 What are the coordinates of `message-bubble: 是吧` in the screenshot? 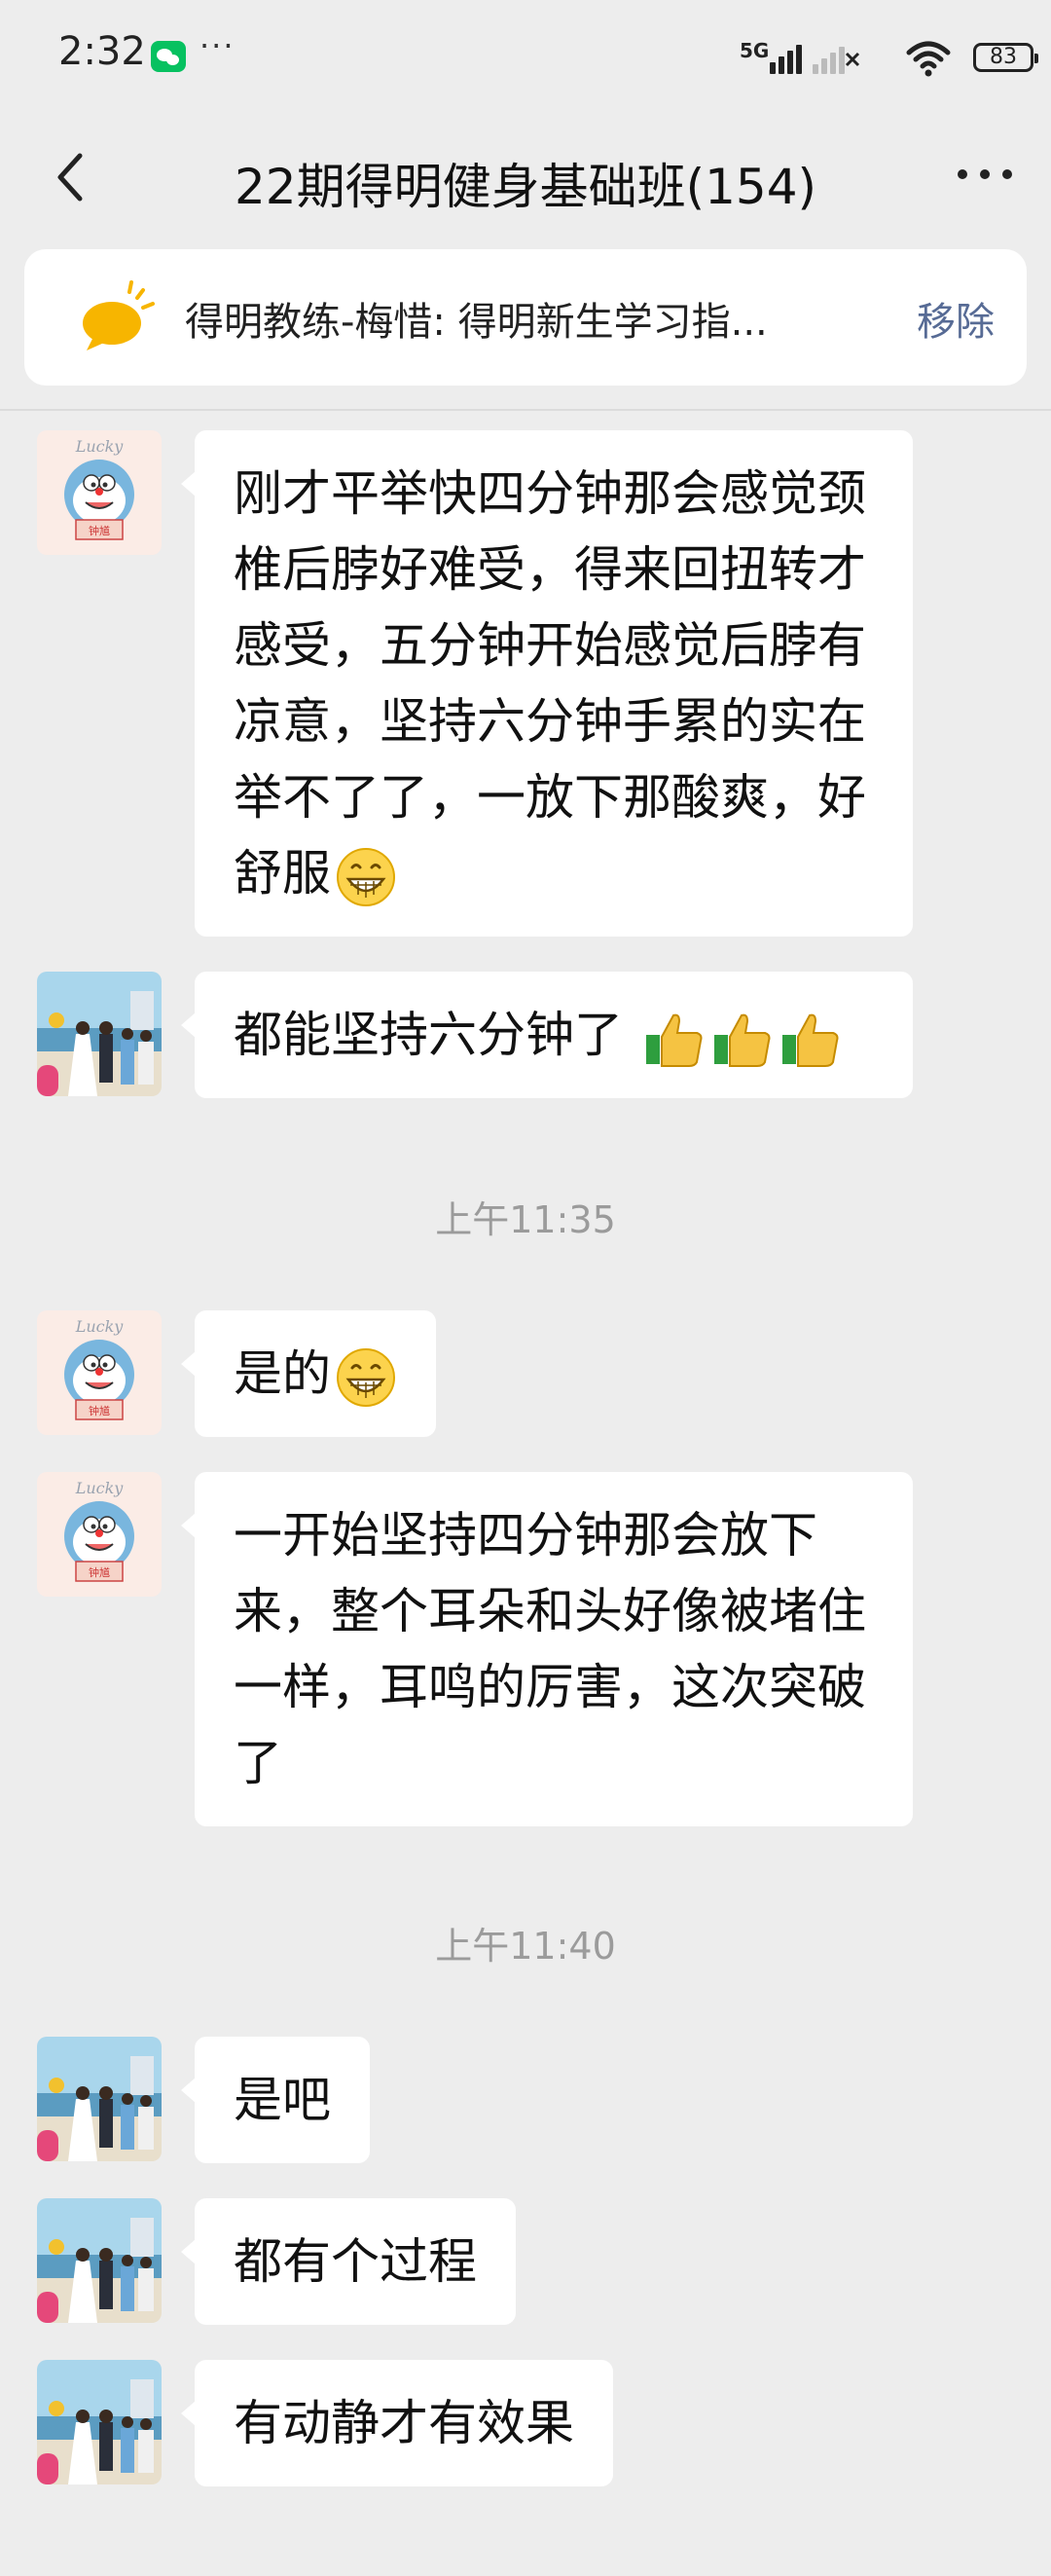 It's located at (275, 2100).